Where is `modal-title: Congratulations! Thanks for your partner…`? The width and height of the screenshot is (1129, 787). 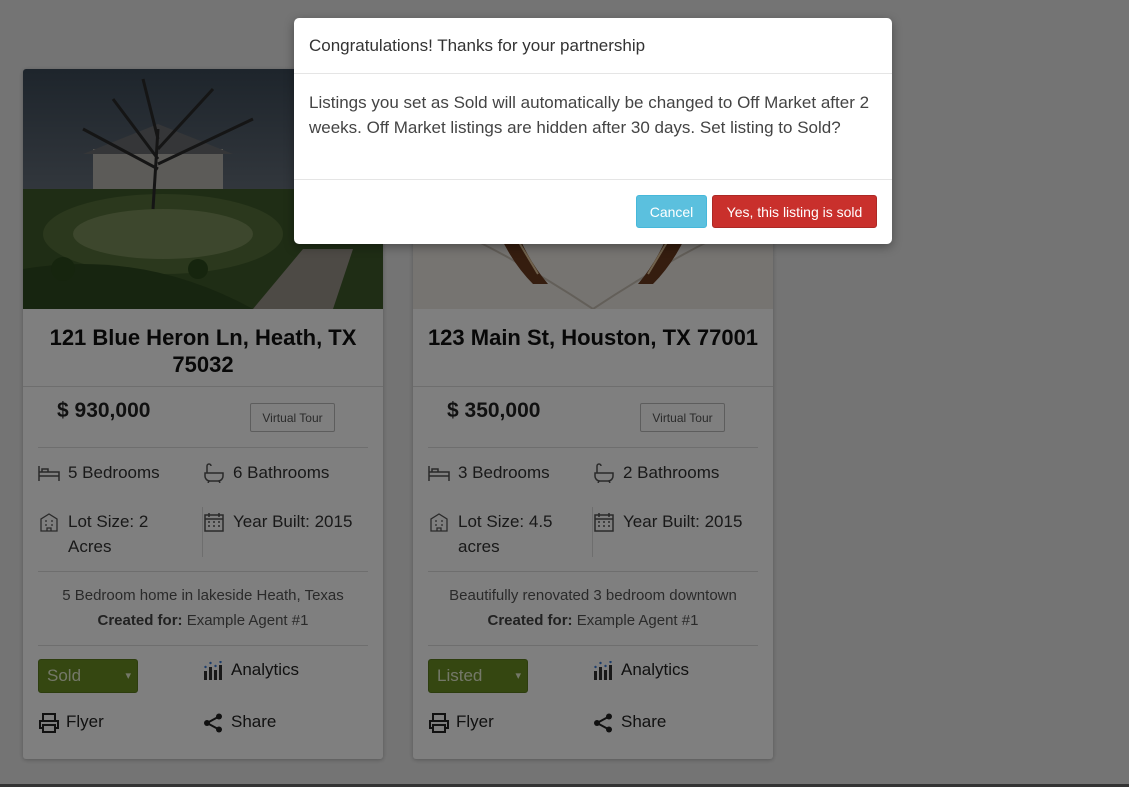 modal-title: Congratulations! Thanks for your partner… is located at coordinates (477, 45).